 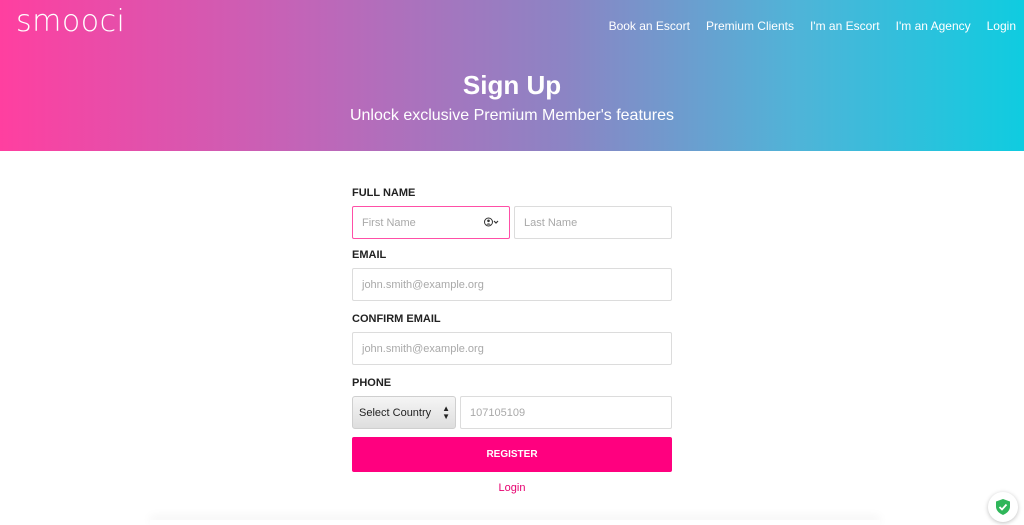 I want to click on phone-label: PHONE, so click(x=372, y=383).